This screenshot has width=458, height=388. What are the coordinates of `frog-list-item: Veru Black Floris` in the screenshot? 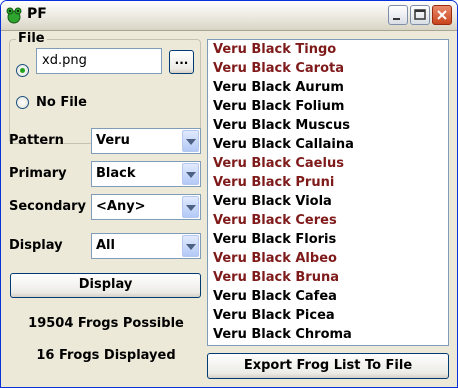 It's located at (328, 239).